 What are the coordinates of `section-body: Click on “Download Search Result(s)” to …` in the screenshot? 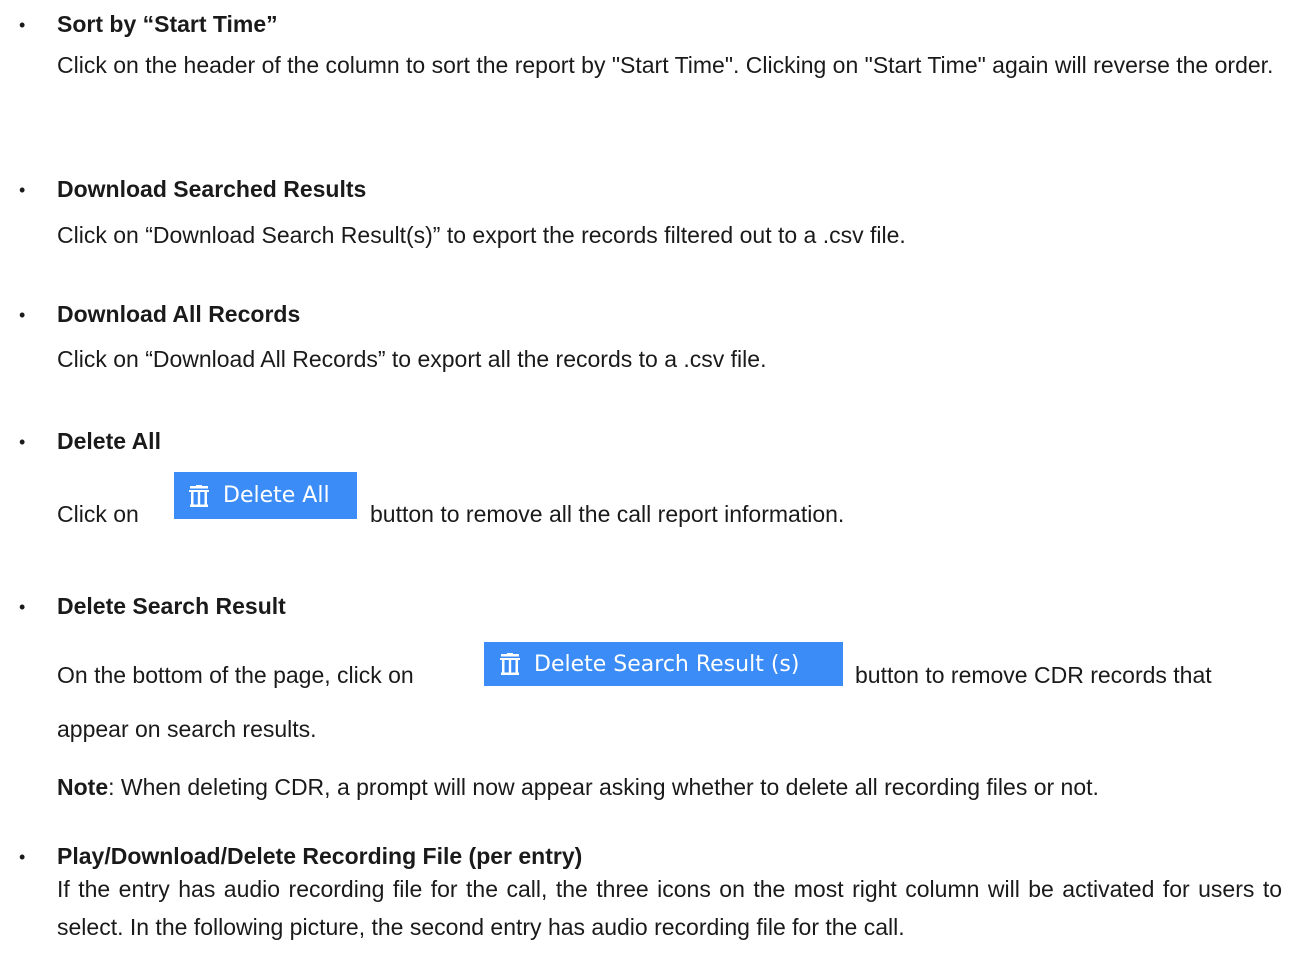 It's located at (481, 235).